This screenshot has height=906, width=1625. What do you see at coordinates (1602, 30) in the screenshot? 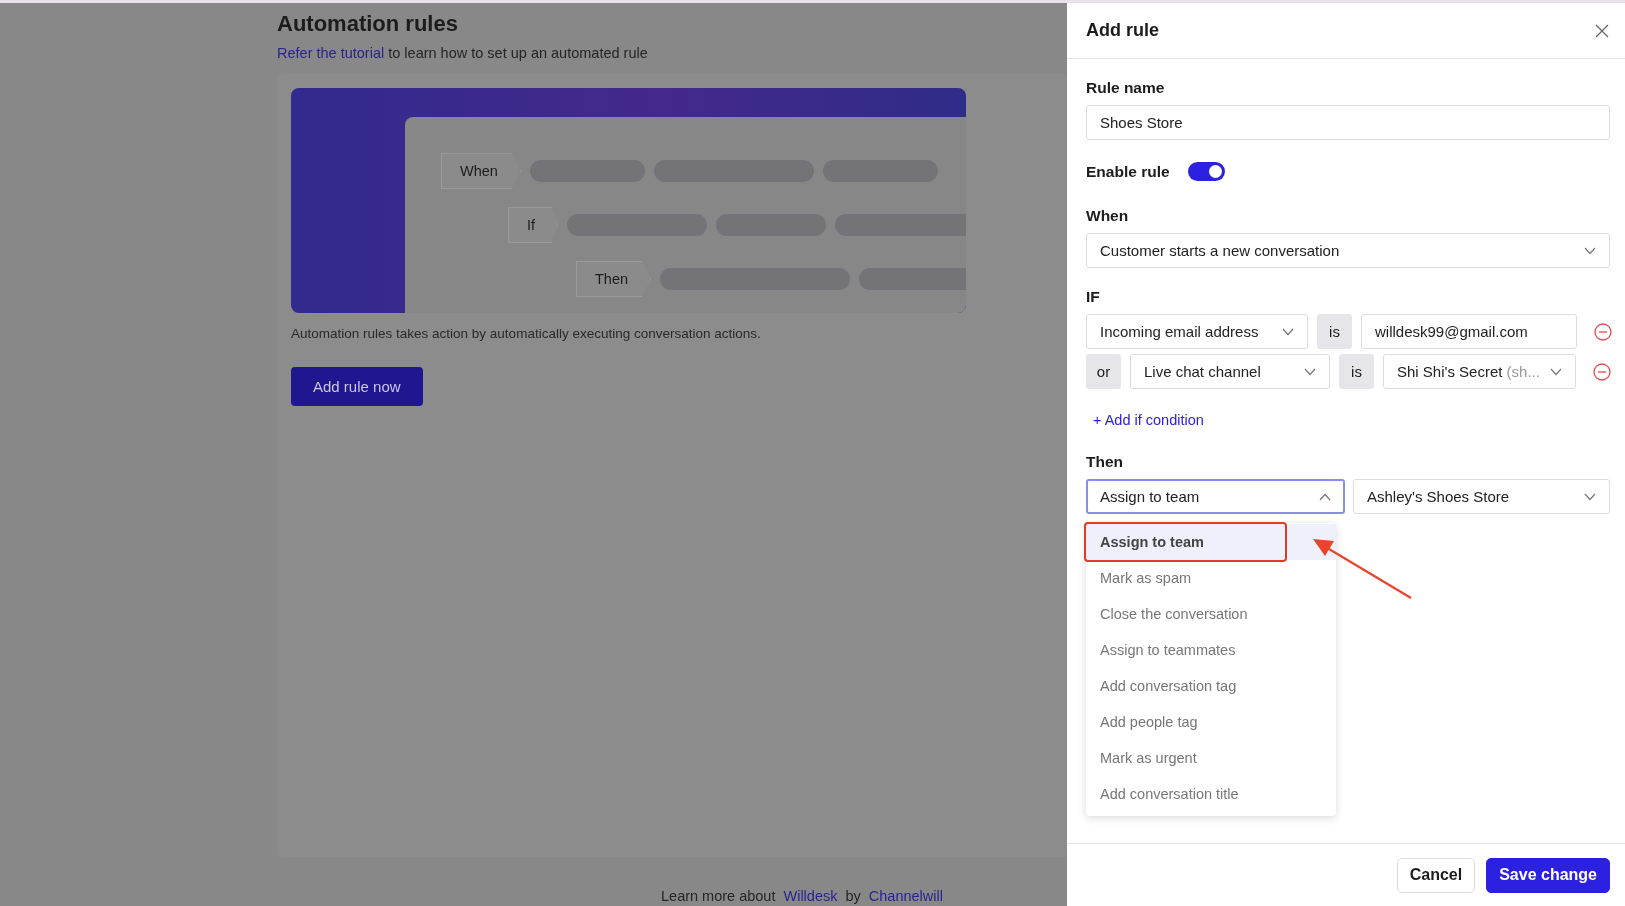
I see `close-icon` at bounding box center [1602, 30].